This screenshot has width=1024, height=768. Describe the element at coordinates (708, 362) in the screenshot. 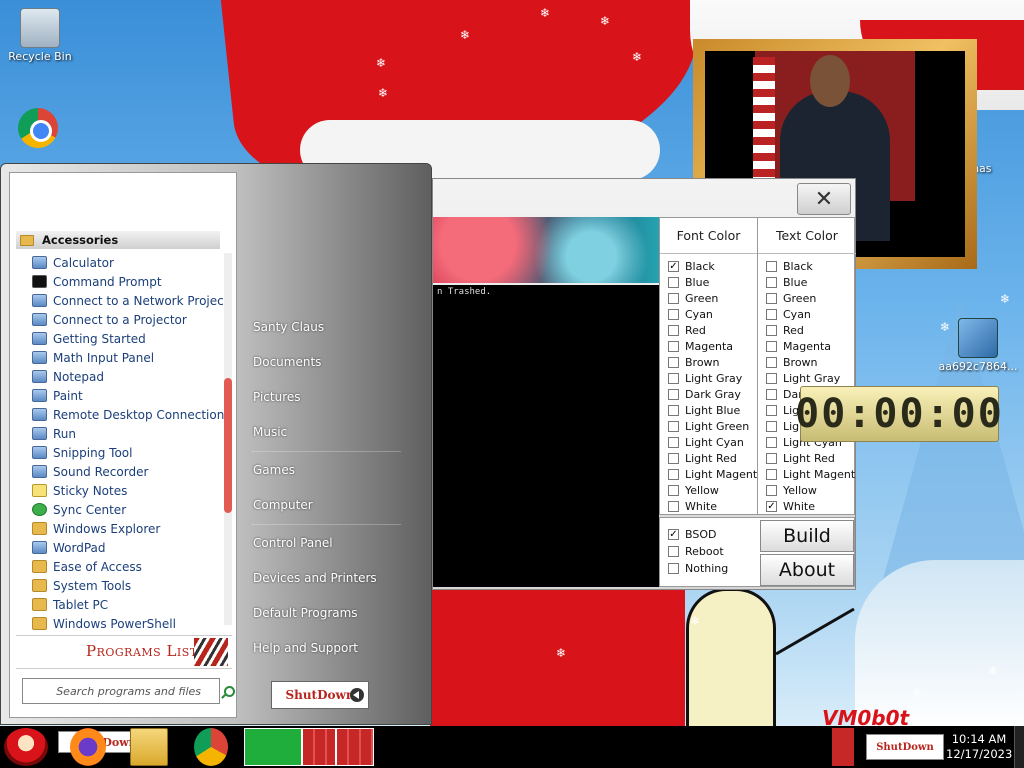

I see `font-color-option: Brown` at that location.